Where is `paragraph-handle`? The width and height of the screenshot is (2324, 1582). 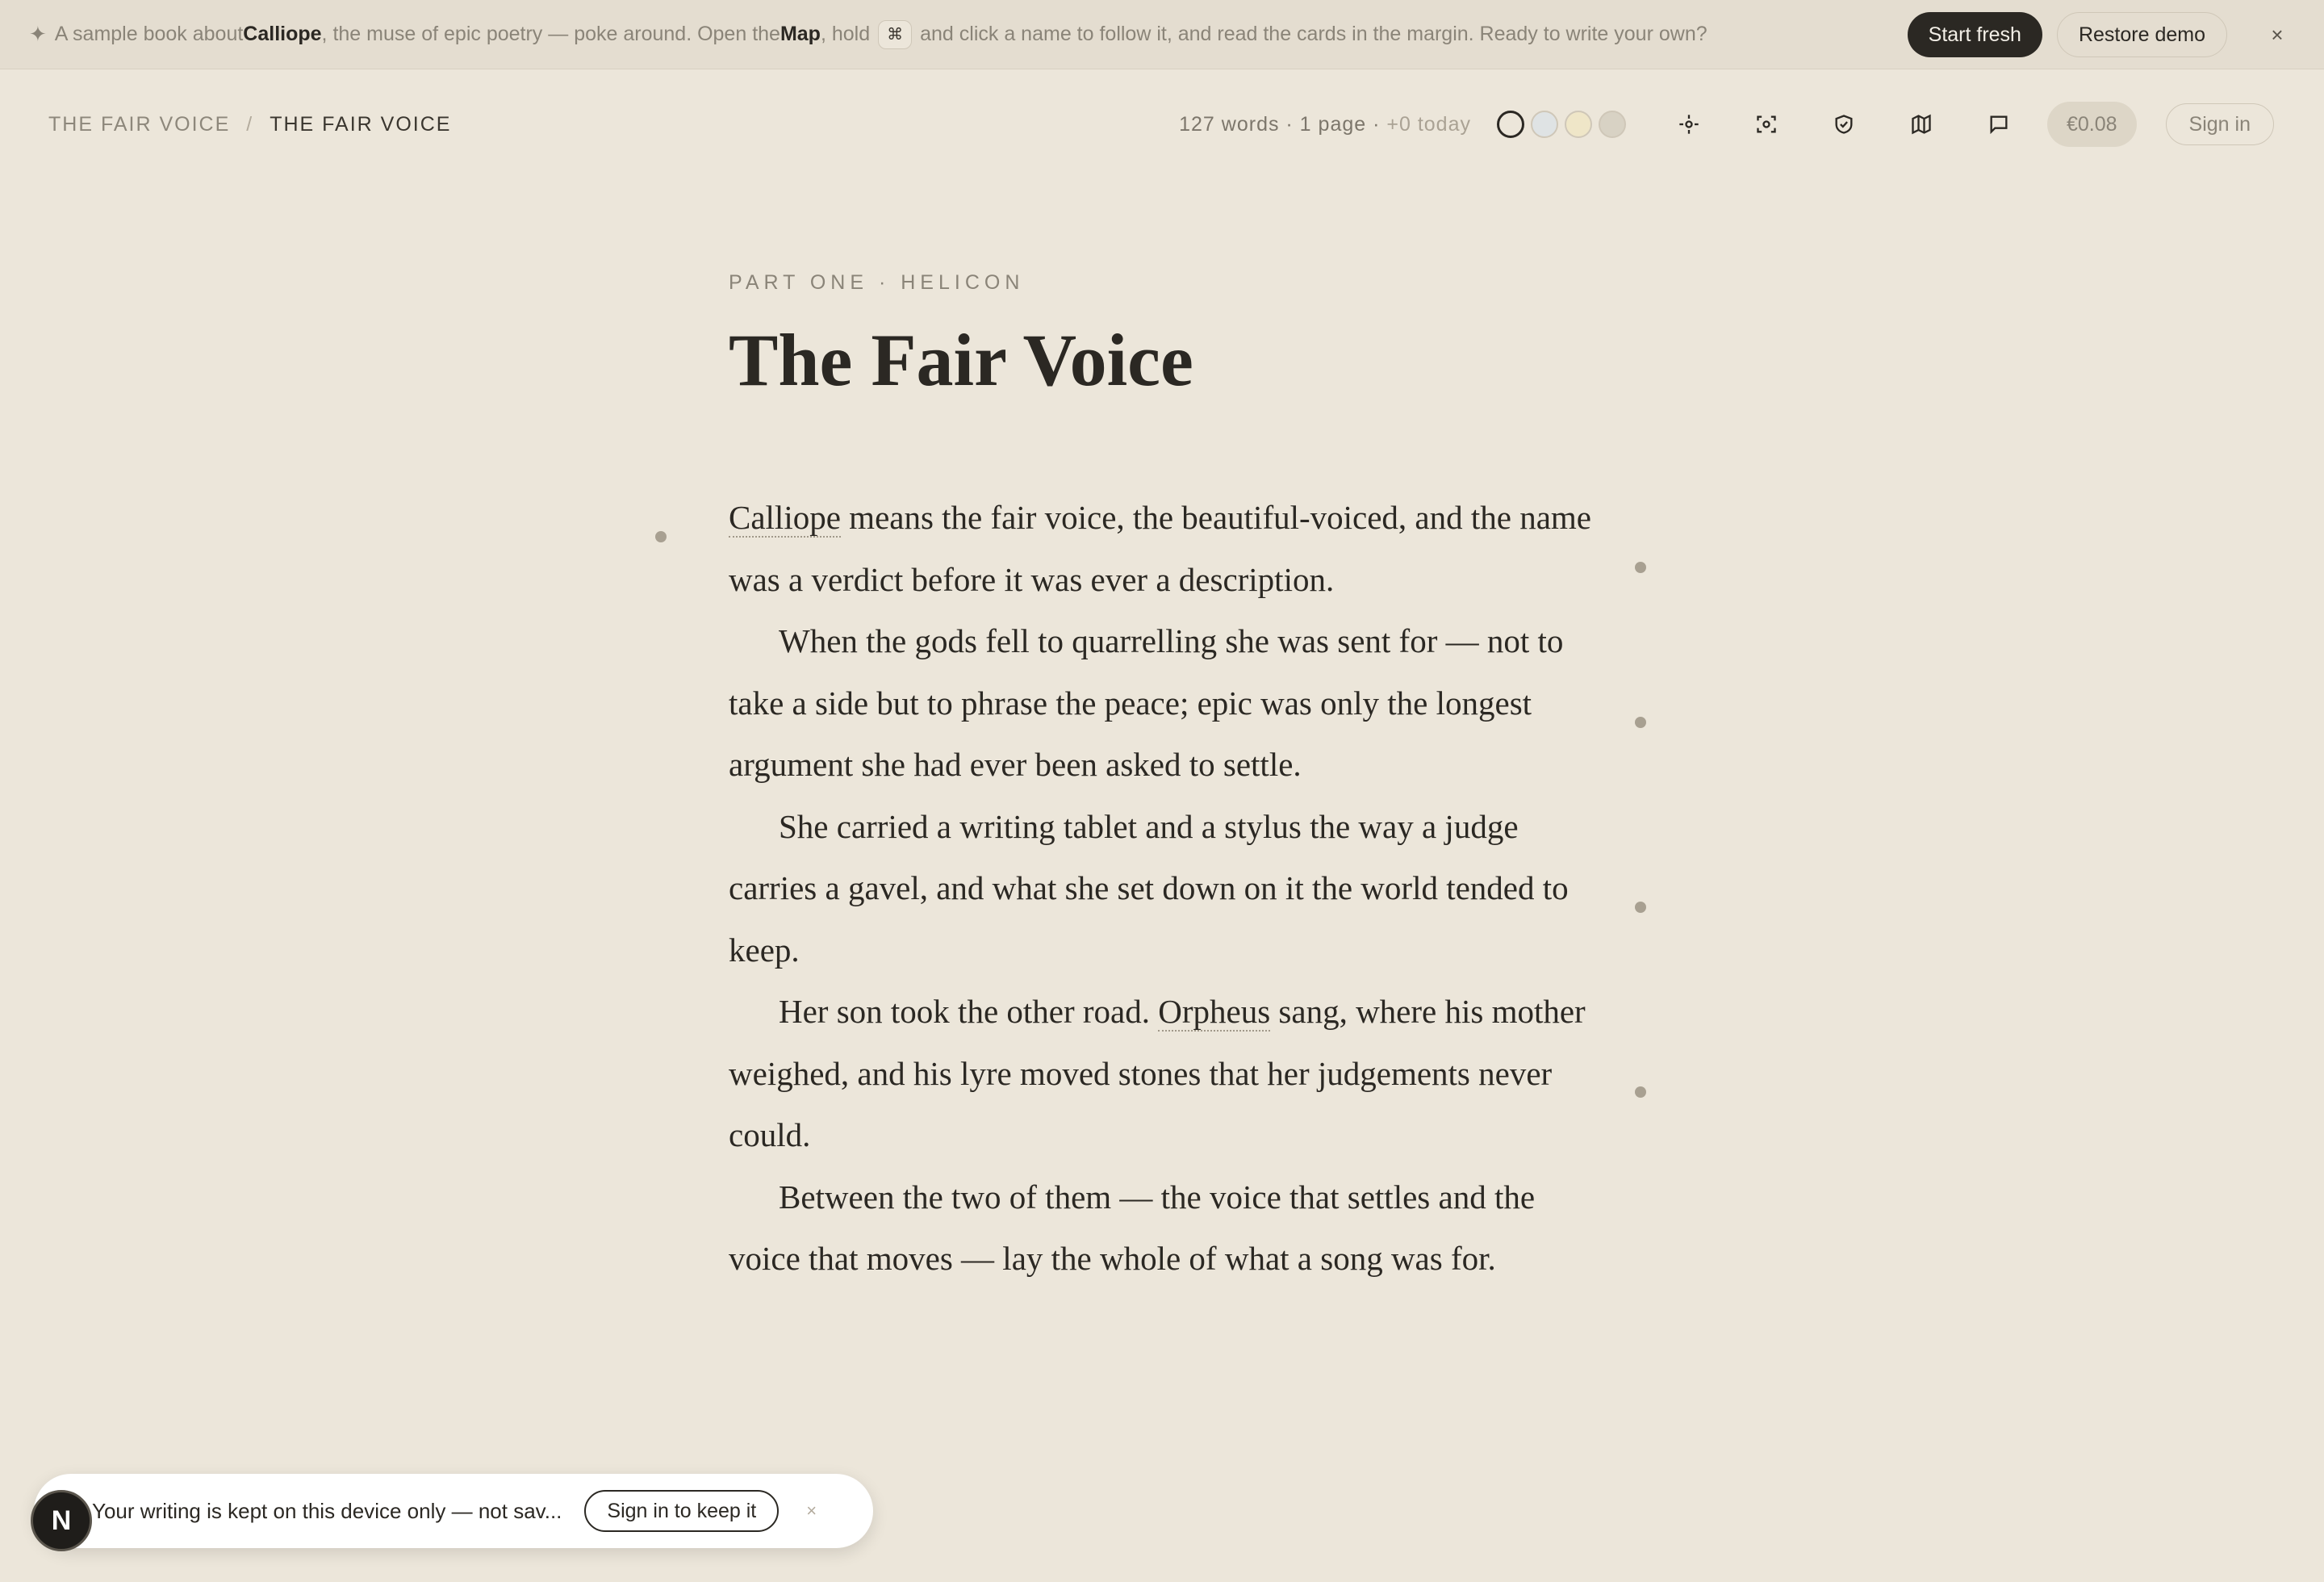 paragraph-handle is located at coordinates (661, 536).